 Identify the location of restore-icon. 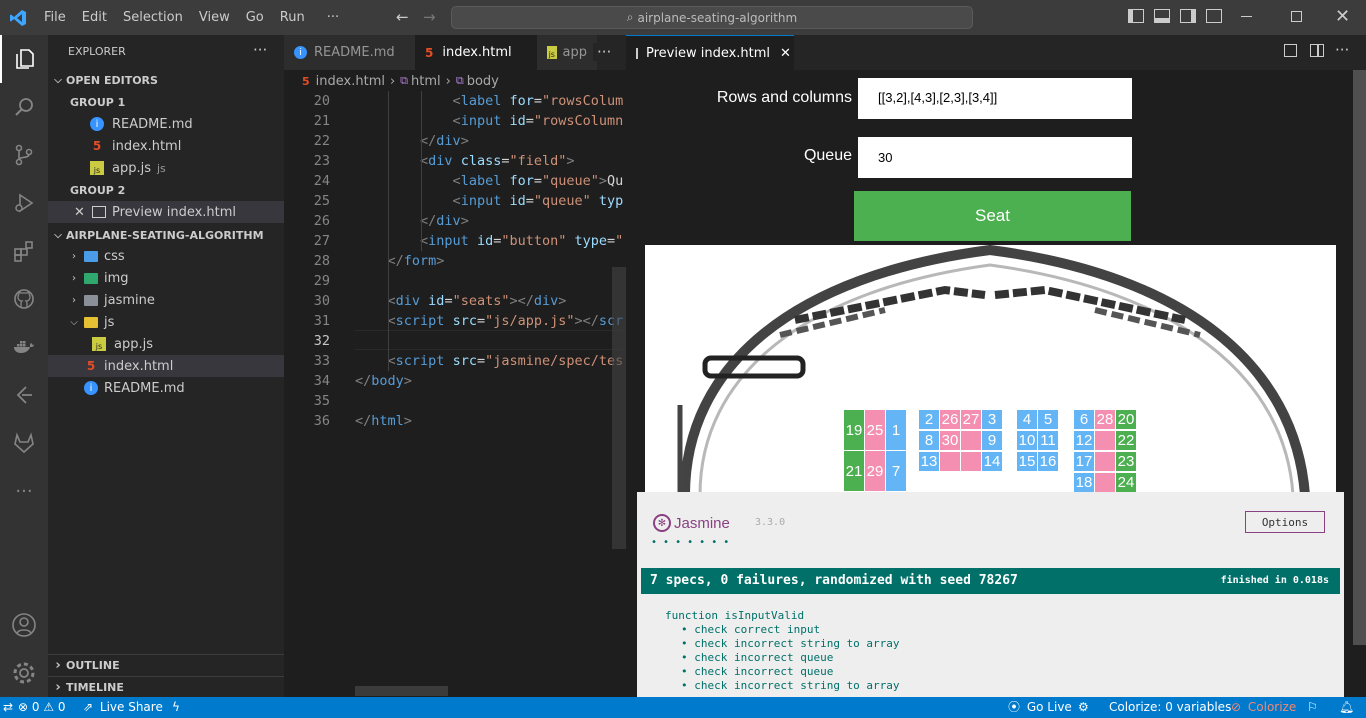
(1296, 16).